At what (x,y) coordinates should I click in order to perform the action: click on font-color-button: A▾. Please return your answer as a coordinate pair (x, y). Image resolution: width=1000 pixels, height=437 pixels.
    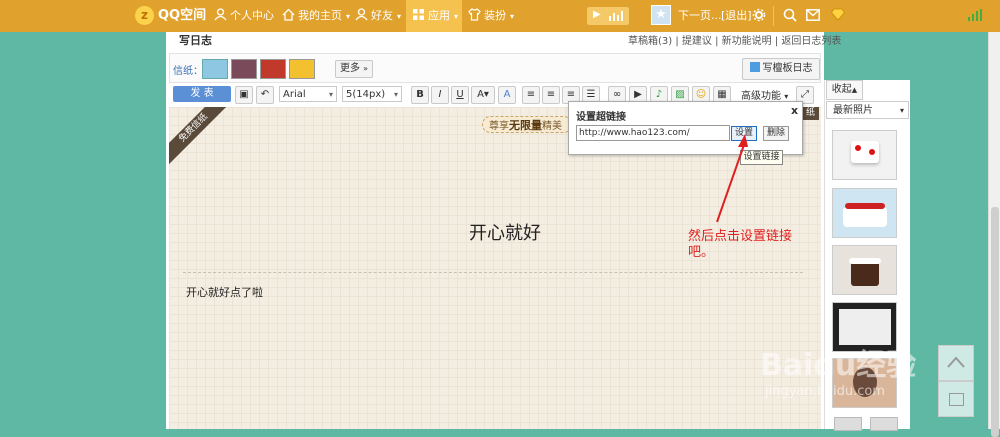
    Looking at the image, I should click on (483, 95).